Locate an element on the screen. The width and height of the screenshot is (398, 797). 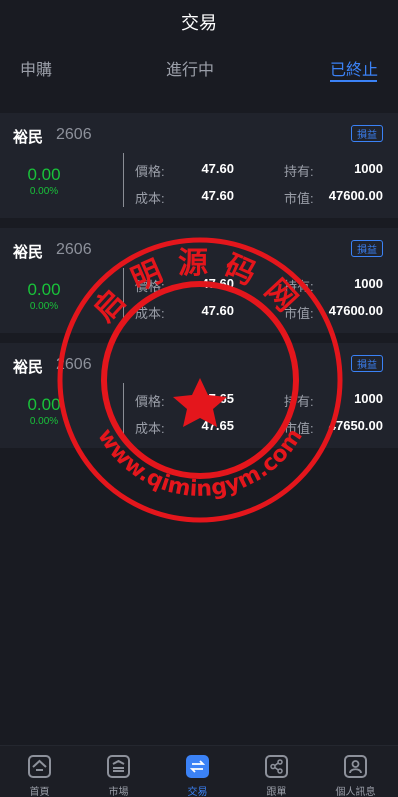
bottom-nav: 首頁 市場 交易 跟單 個人訊息 is located at coordinates (199, 771).